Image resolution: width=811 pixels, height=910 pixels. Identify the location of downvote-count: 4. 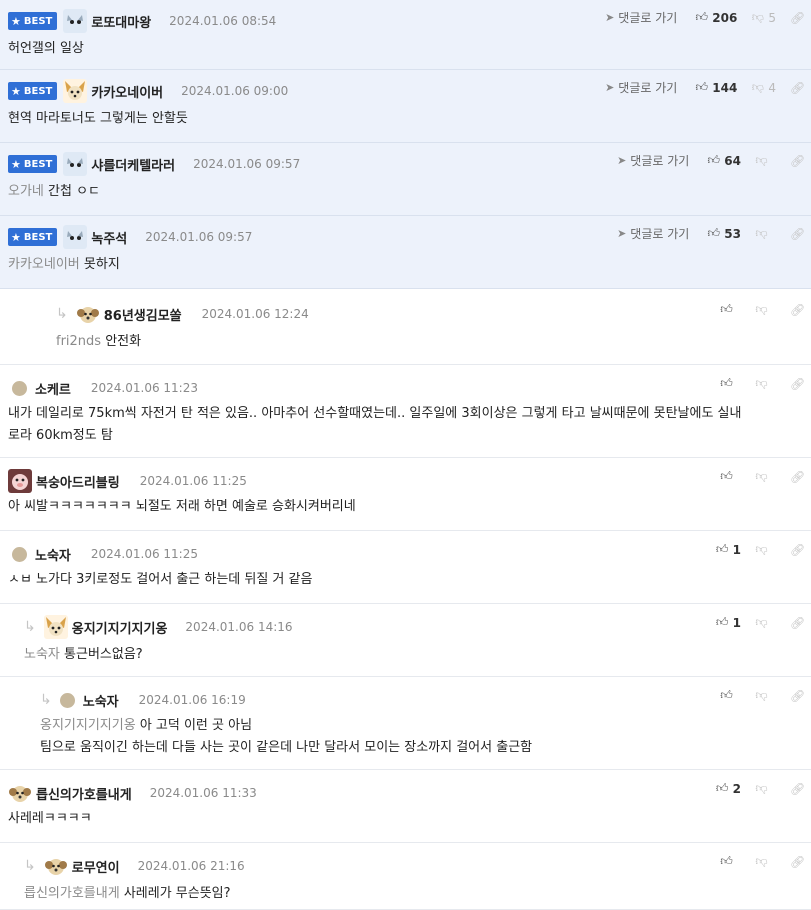
(772, 87).